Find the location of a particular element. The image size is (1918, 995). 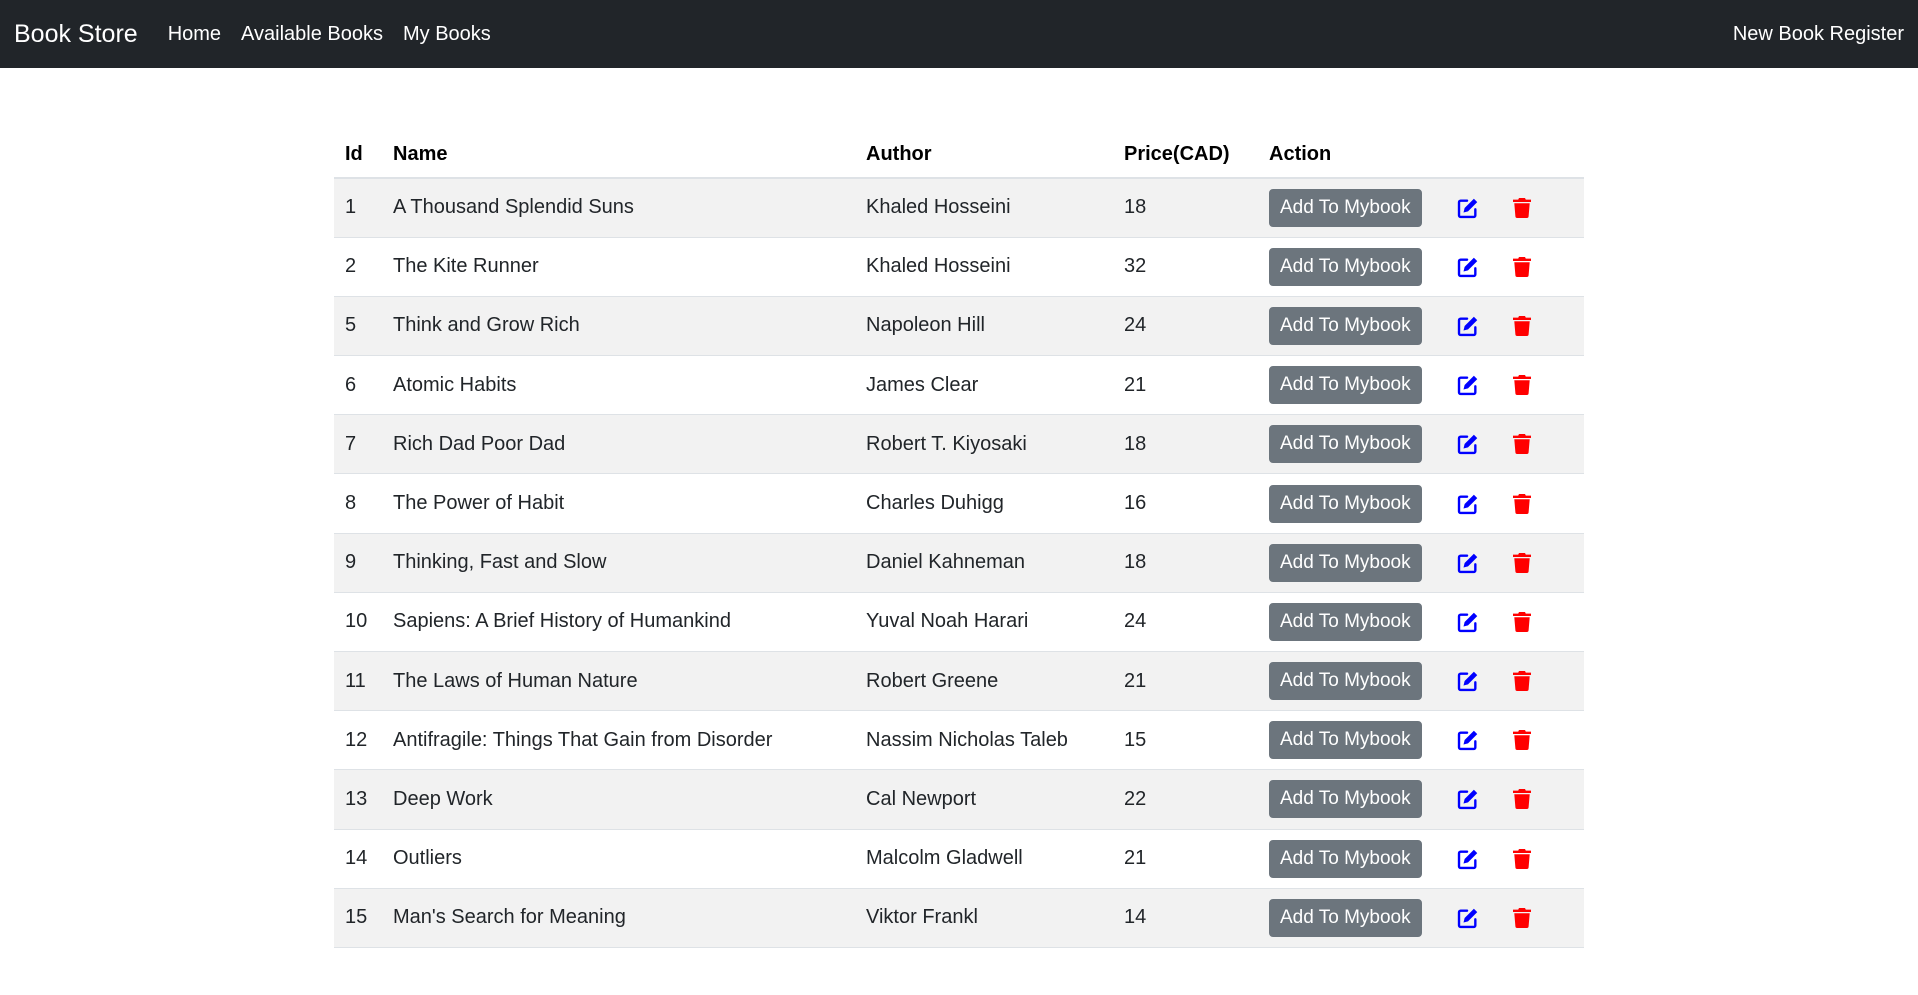

cell-id: 13 is located at coordinates (356, 798).